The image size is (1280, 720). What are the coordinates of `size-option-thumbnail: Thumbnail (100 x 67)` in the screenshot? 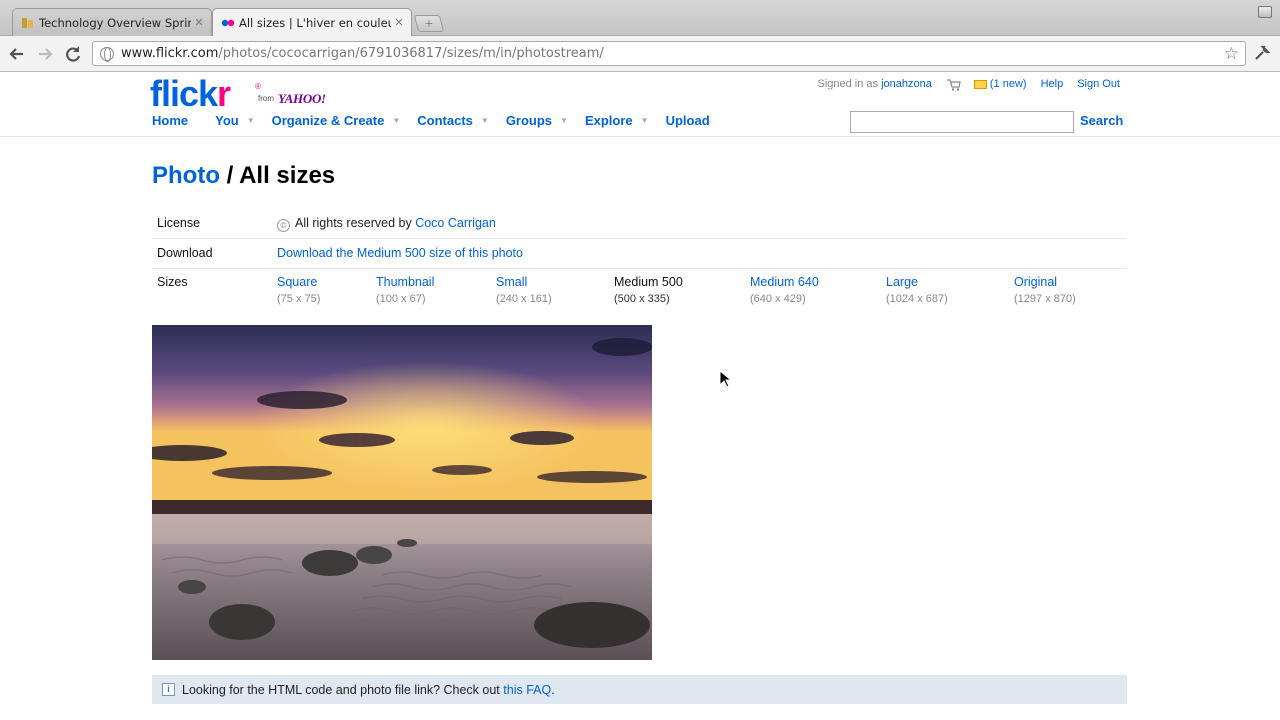 It's located at (405, 290).